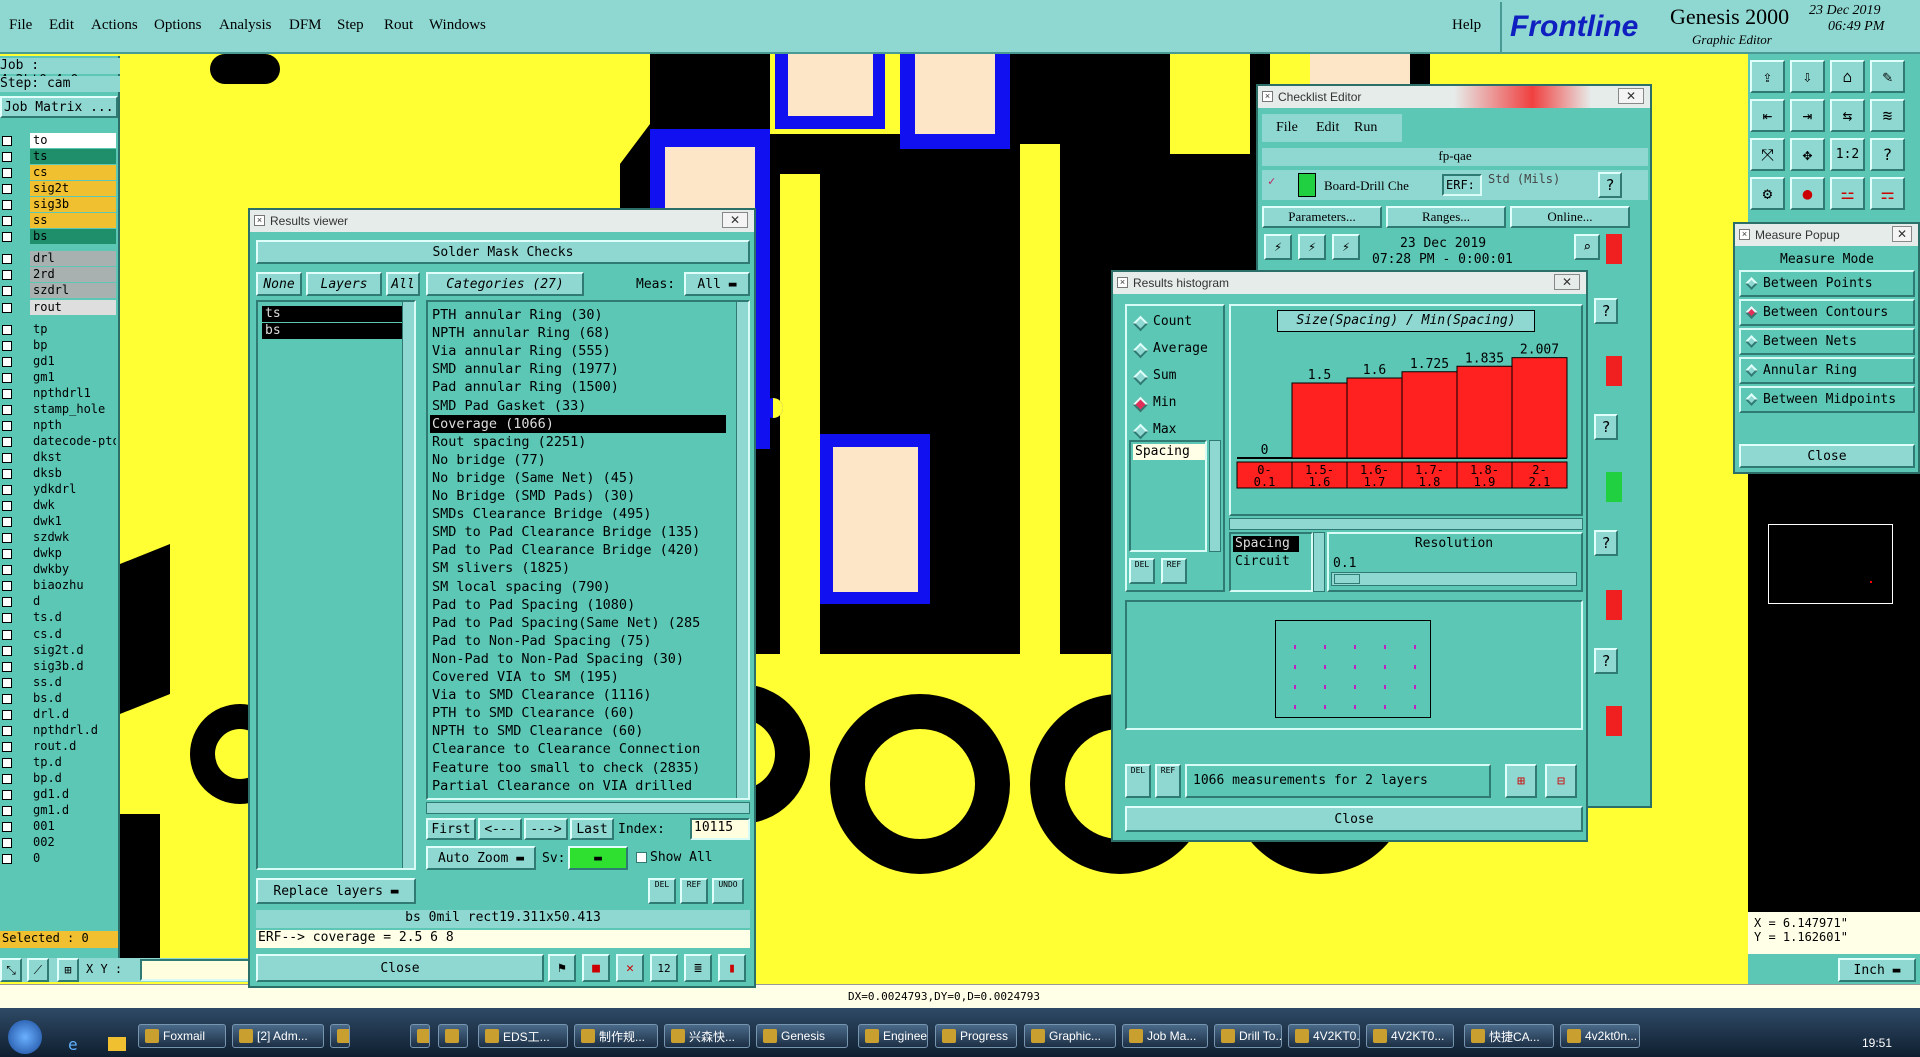  Describe the element at coordinates (59, 827) in the screenshot. I see `layer-row: 001` at that location.